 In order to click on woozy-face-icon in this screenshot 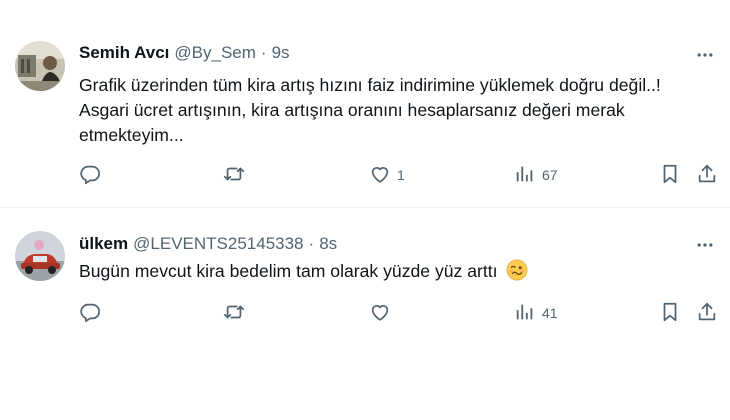, I will do `click(517, 270)`.